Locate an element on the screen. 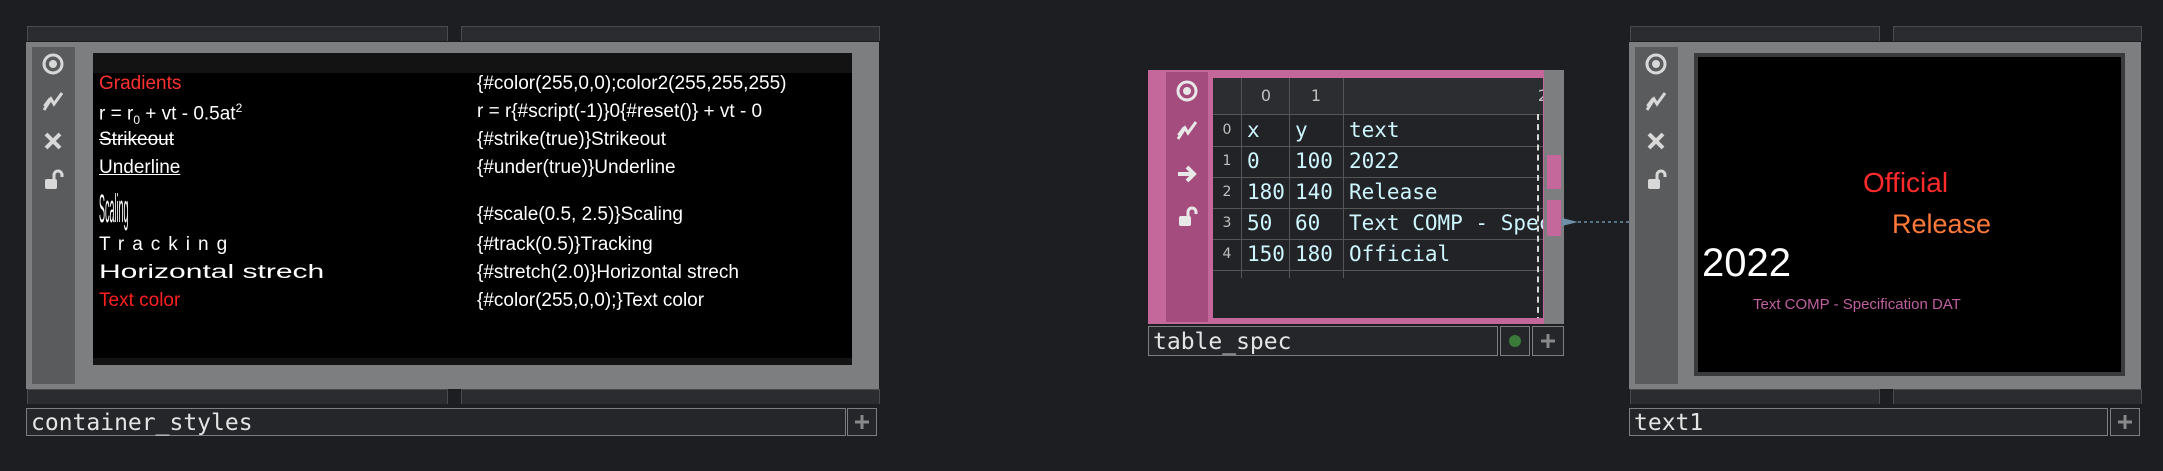  arrow-right-icon is located at coordinates (1187, 174).